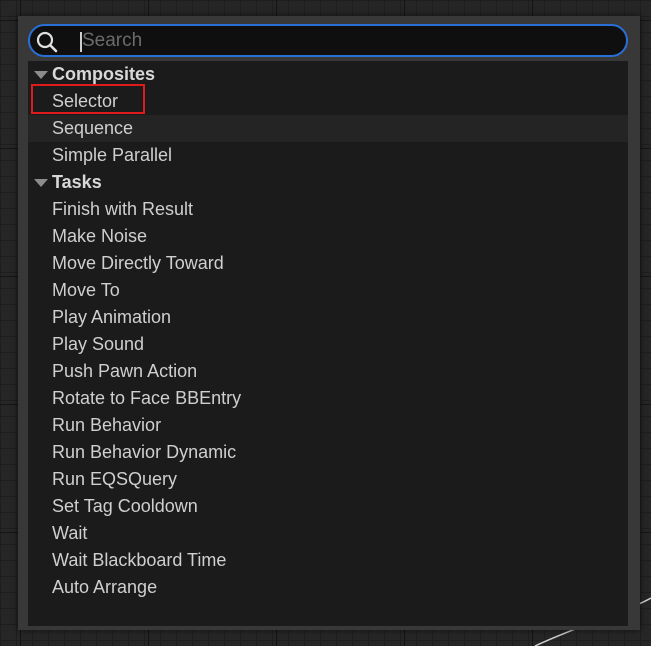  I want to click on category-tasks: Tasks, so click(328, 182).